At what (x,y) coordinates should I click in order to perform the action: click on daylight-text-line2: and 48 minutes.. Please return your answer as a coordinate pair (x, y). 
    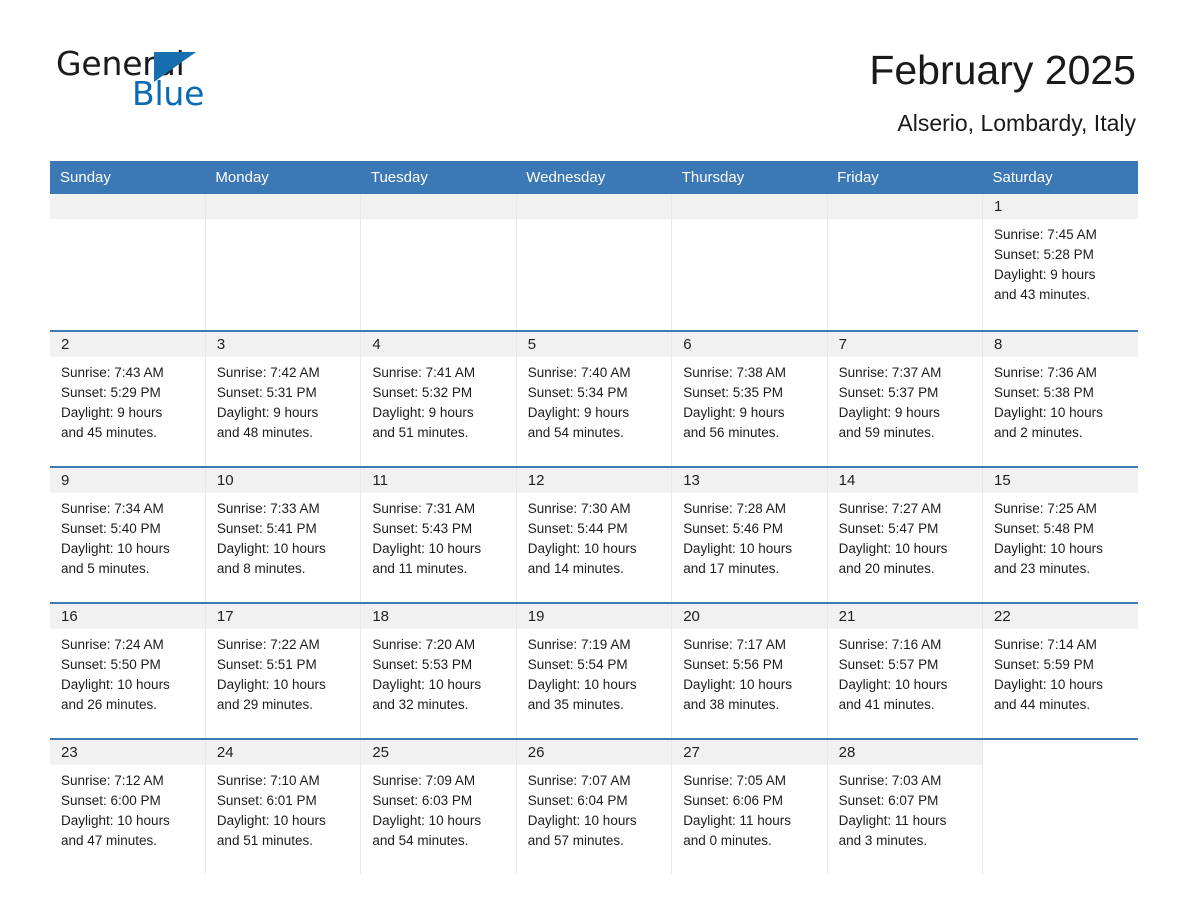
    Looking at the image, I should click on (264, 432).